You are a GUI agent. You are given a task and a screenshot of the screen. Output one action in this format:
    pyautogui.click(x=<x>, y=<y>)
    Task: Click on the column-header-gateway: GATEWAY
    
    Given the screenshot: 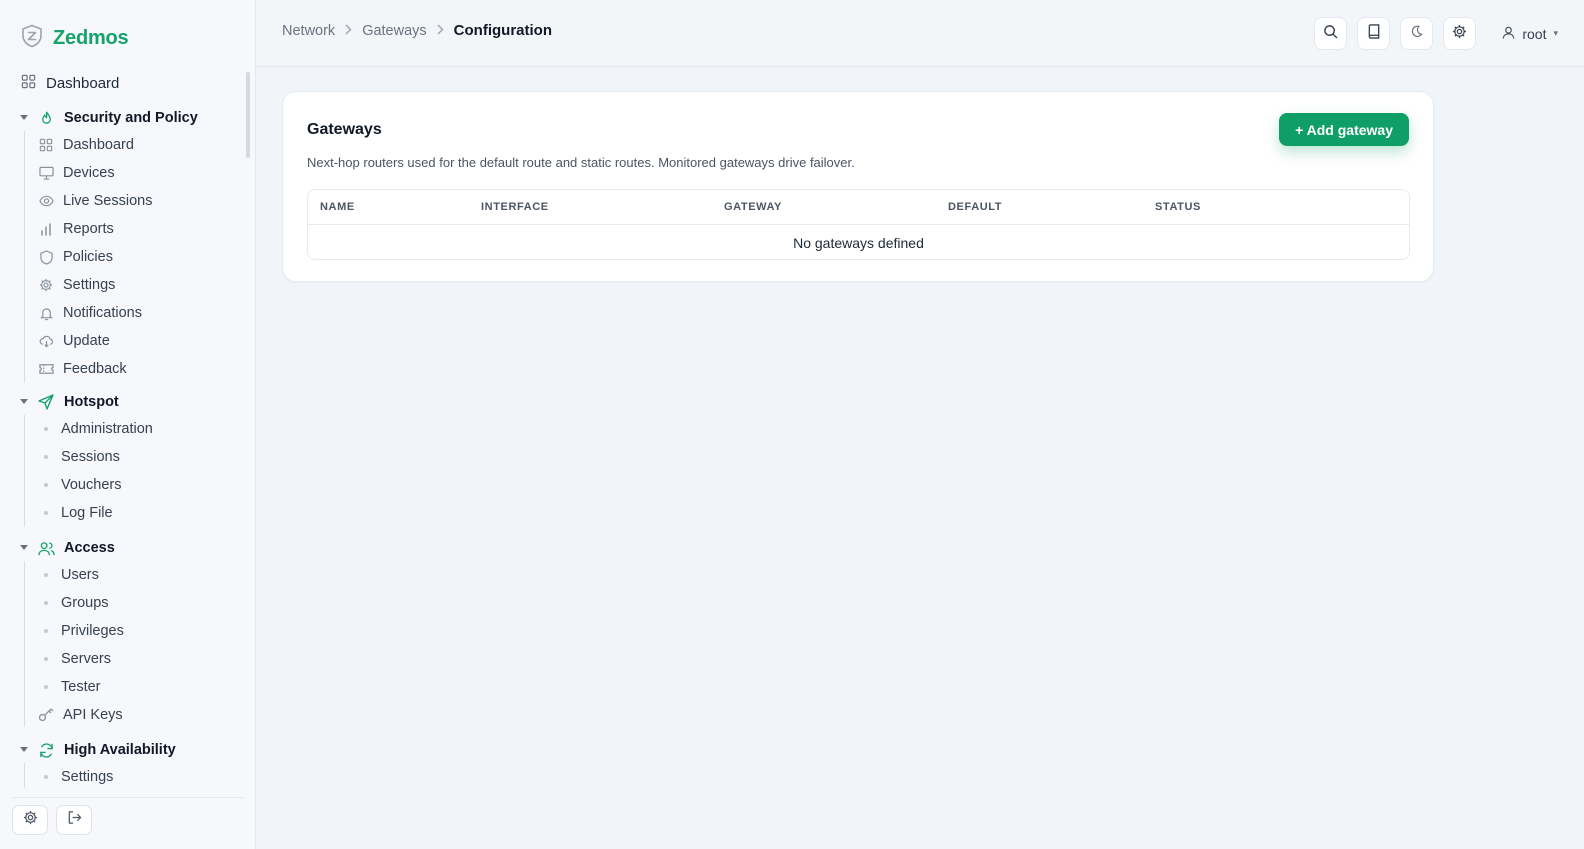 What is the action you would take?
    pyautogui.click(x=753, y=207)
    